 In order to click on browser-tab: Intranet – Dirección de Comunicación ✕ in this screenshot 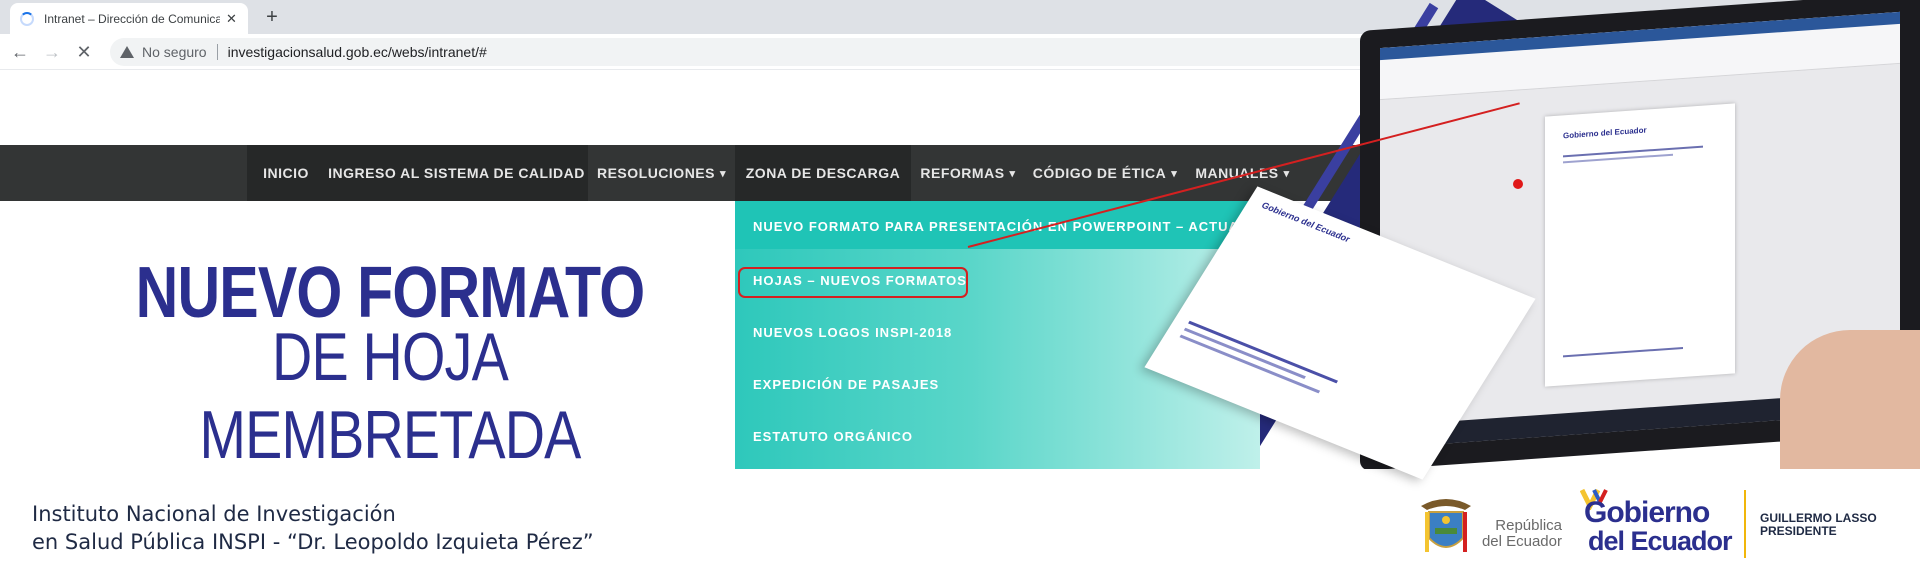, I will do `click(129, 18)`.